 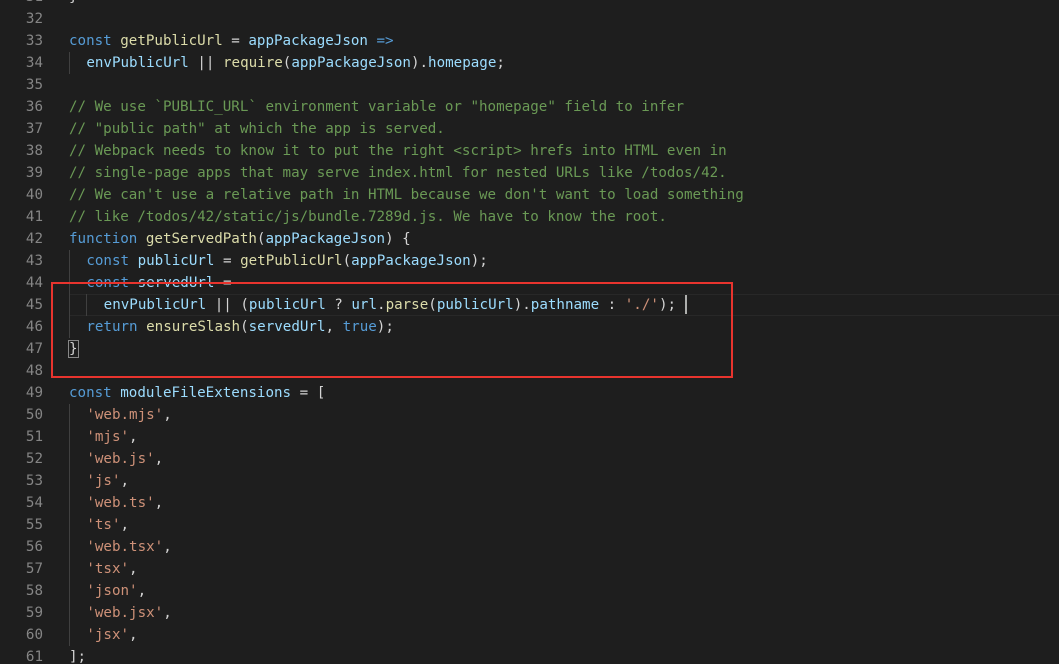 What do you see at coordinates (385, 41) in the screenshot?
I see `token-keyword: =>` at bounding box center [385, 41].